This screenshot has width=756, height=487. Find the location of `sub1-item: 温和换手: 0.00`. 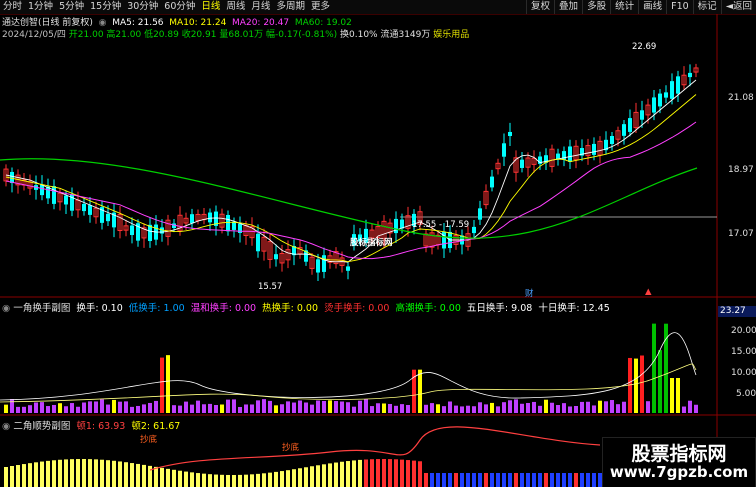

sub1-item: 温和换手: 0.00 is located at coordinates (223, 308).